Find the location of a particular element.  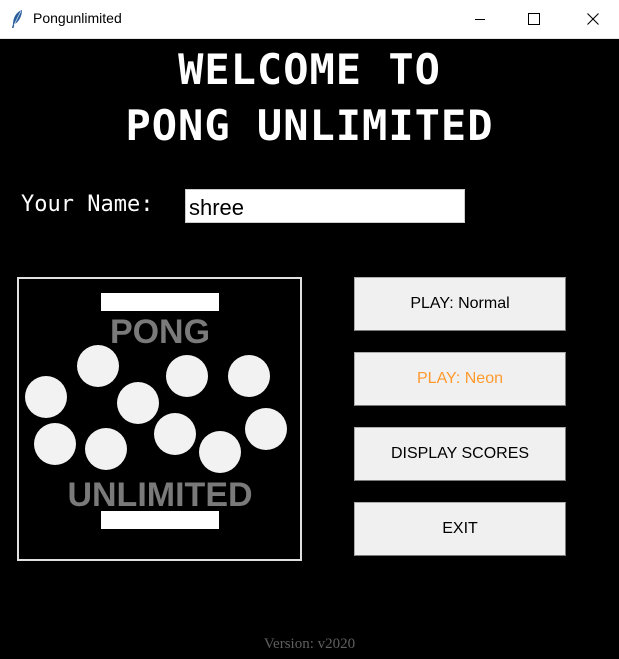

minimize-button is located at coordinates (480, 19).